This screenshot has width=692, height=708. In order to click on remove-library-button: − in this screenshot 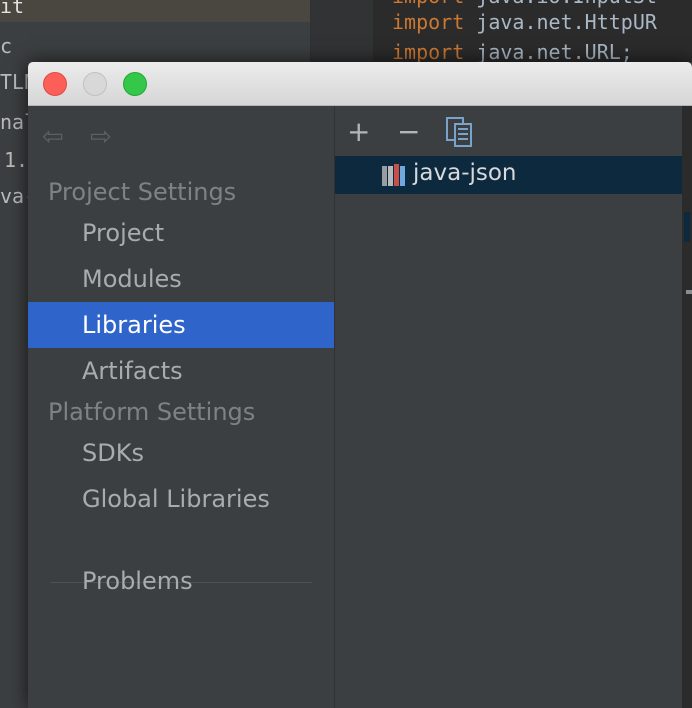, I will do `click(408, 132)`.